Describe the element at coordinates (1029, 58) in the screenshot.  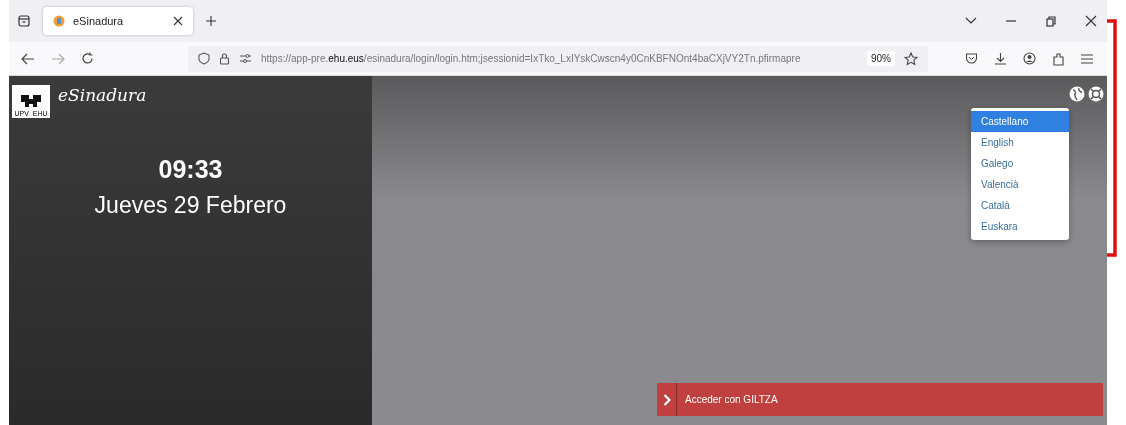
I see `account-icon` at that location.